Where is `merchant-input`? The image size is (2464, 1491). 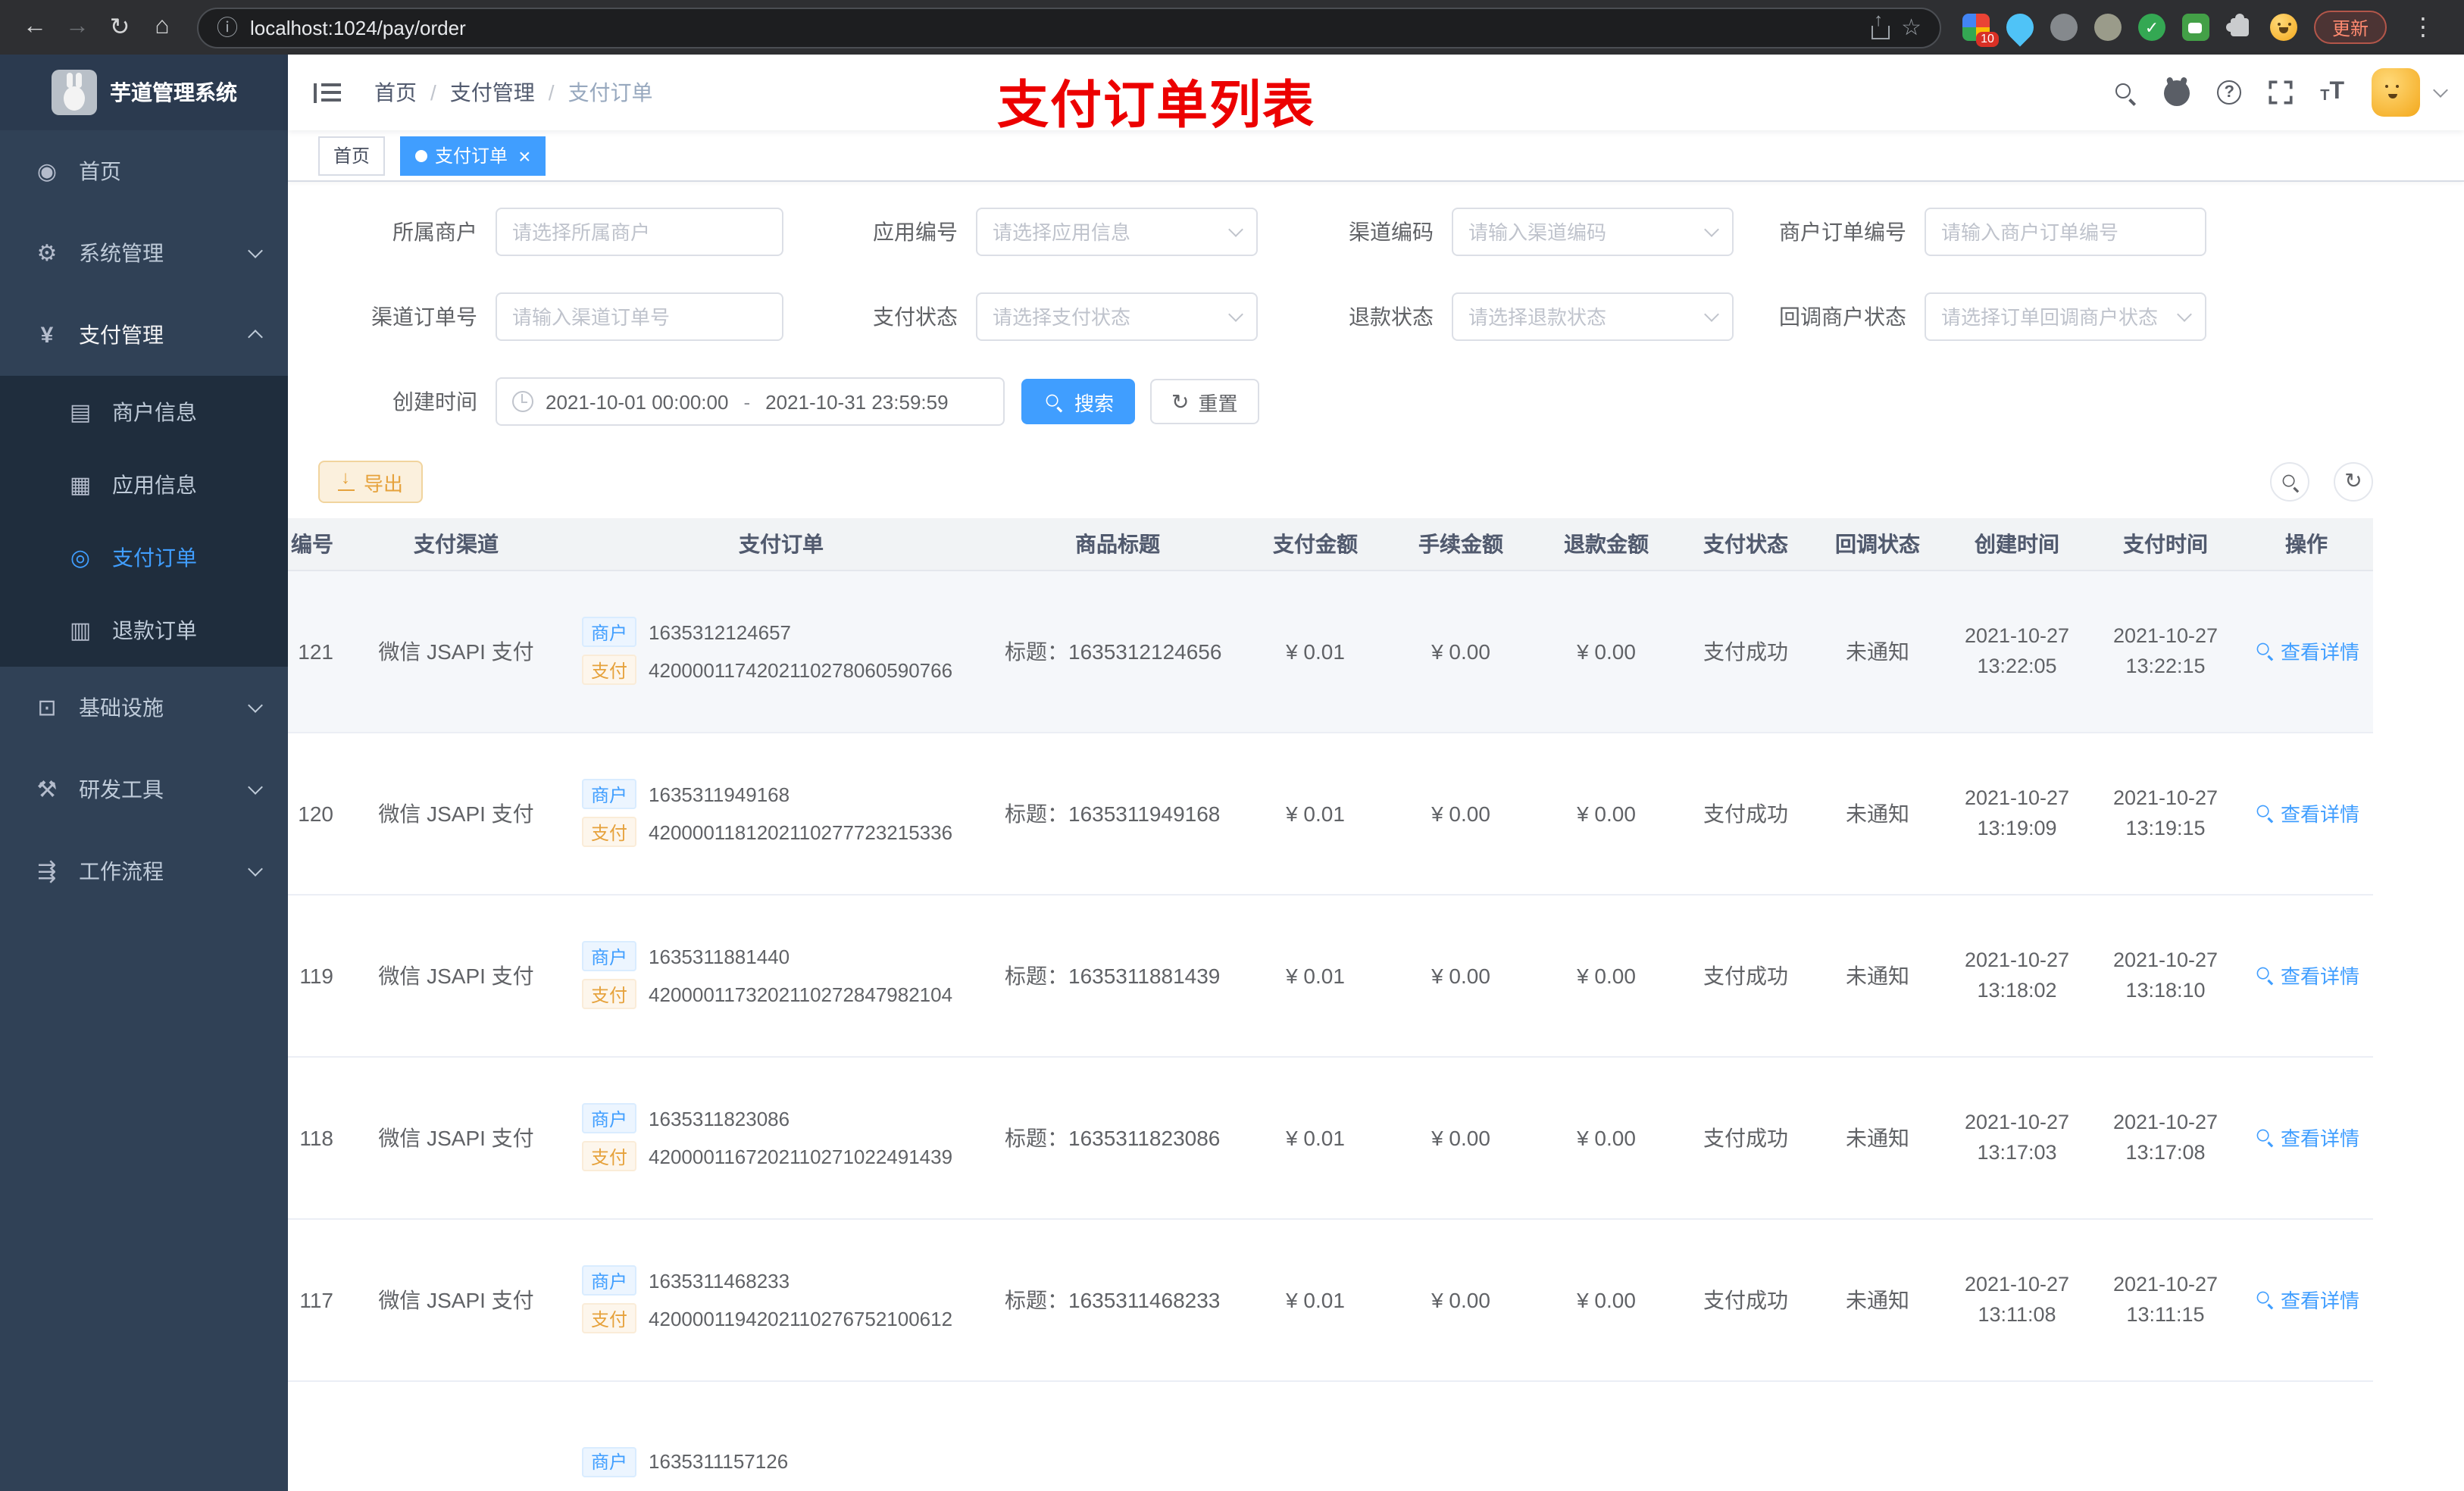 merchant-input is located at coordinates (639, 231).